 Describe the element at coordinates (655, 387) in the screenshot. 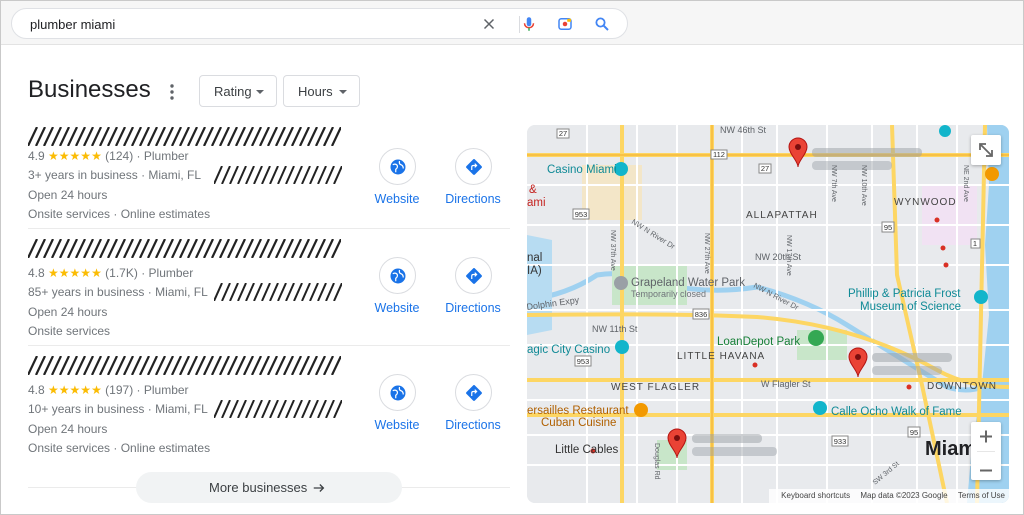

I see `map-label: WEST FLAGLER` at that location.